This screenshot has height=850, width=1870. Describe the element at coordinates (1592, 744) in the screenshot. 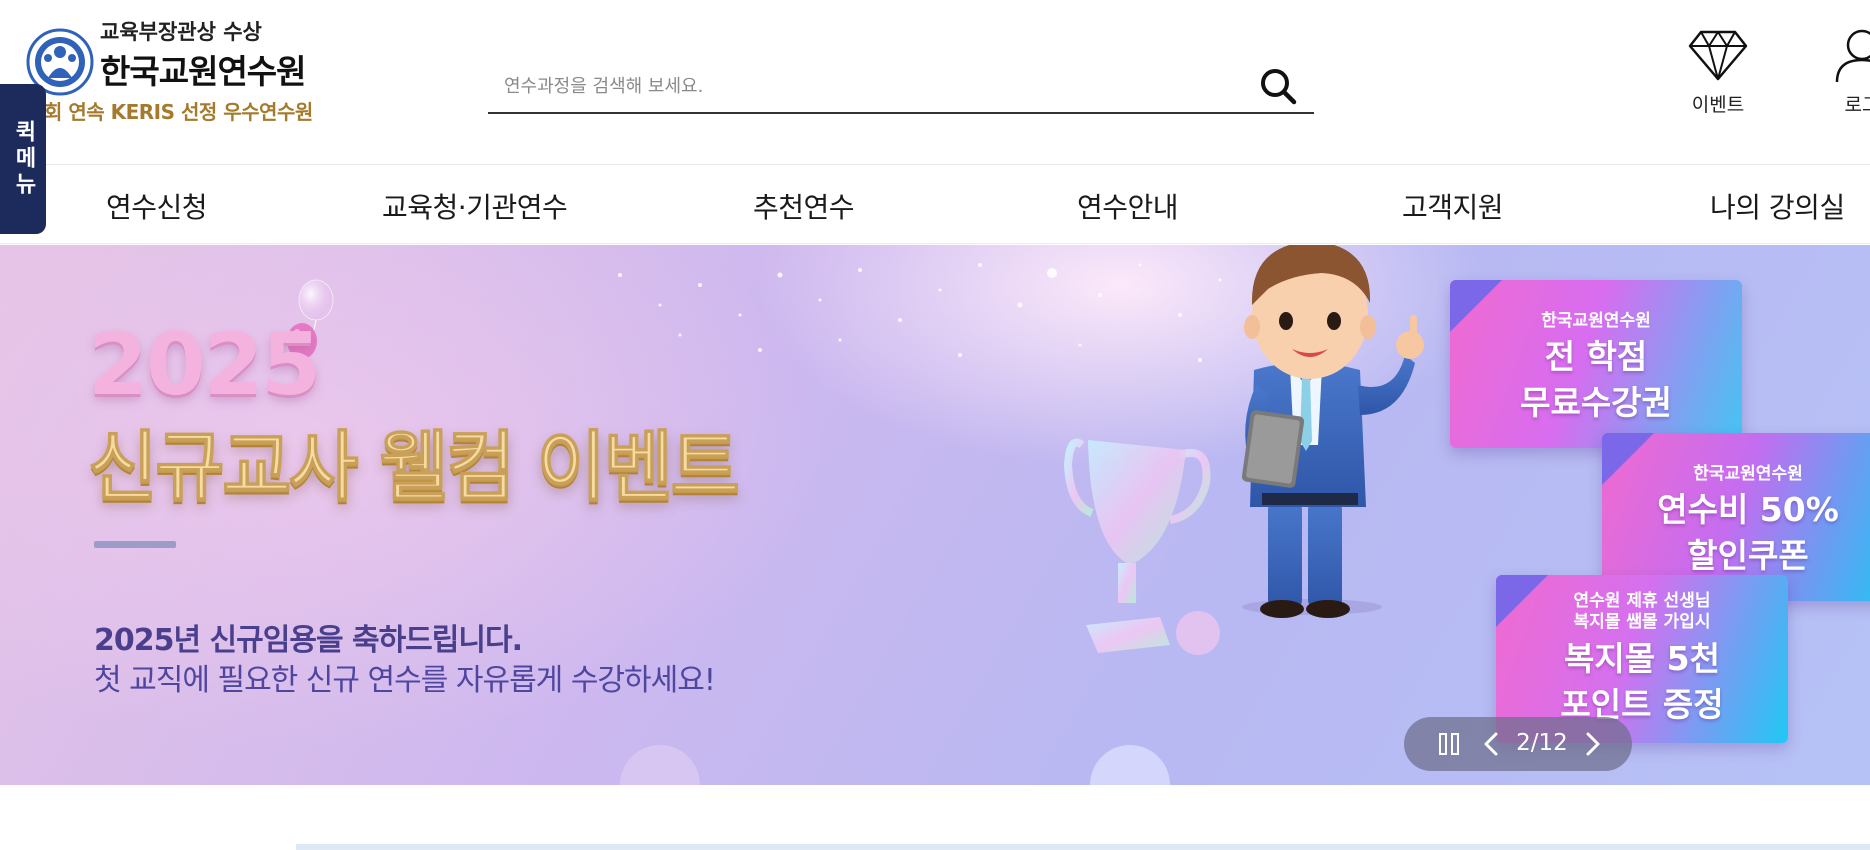

I see `chevron-right-icon` at that location.